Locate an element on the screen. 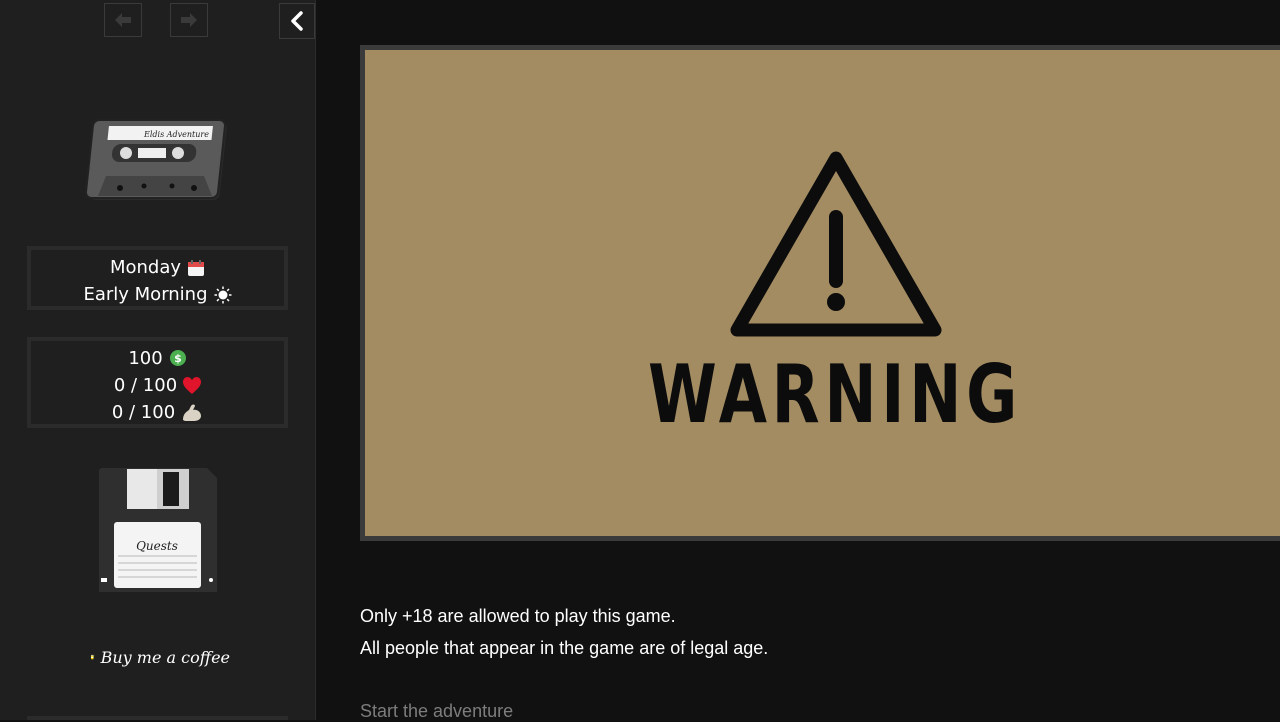  buy-me-a-coffee-link: Buy me a coffee is located at coordinates (160, 657).